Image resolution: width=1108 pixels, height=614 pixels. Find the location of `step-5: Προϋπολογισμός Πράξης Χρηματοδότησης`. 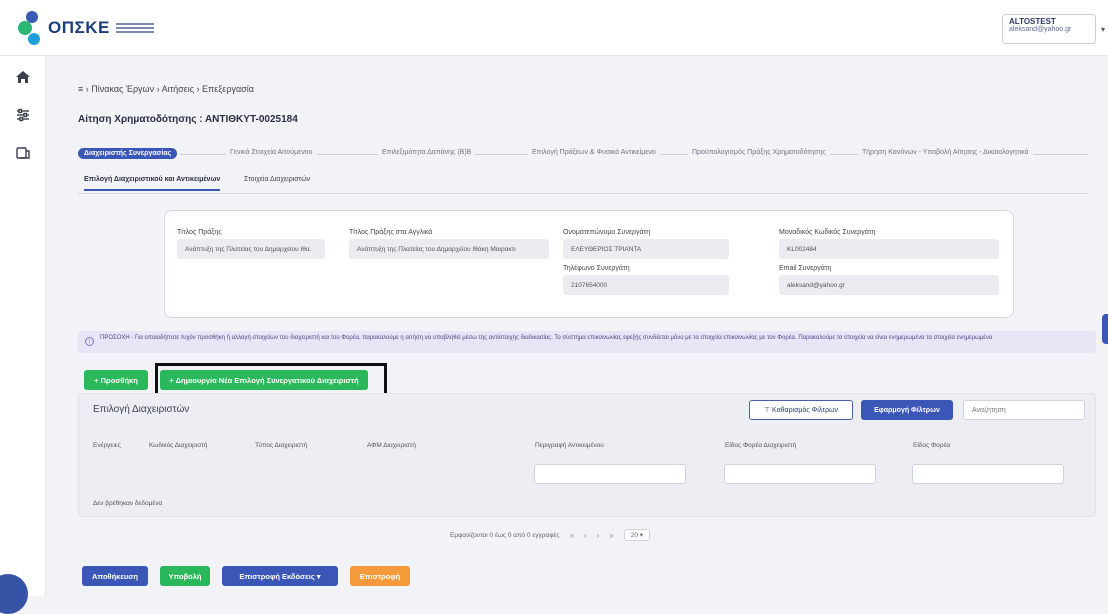

step-5: Προϋπολογισμός Πράξης Χρηματοδότησης is located at coordinates (759, 152).